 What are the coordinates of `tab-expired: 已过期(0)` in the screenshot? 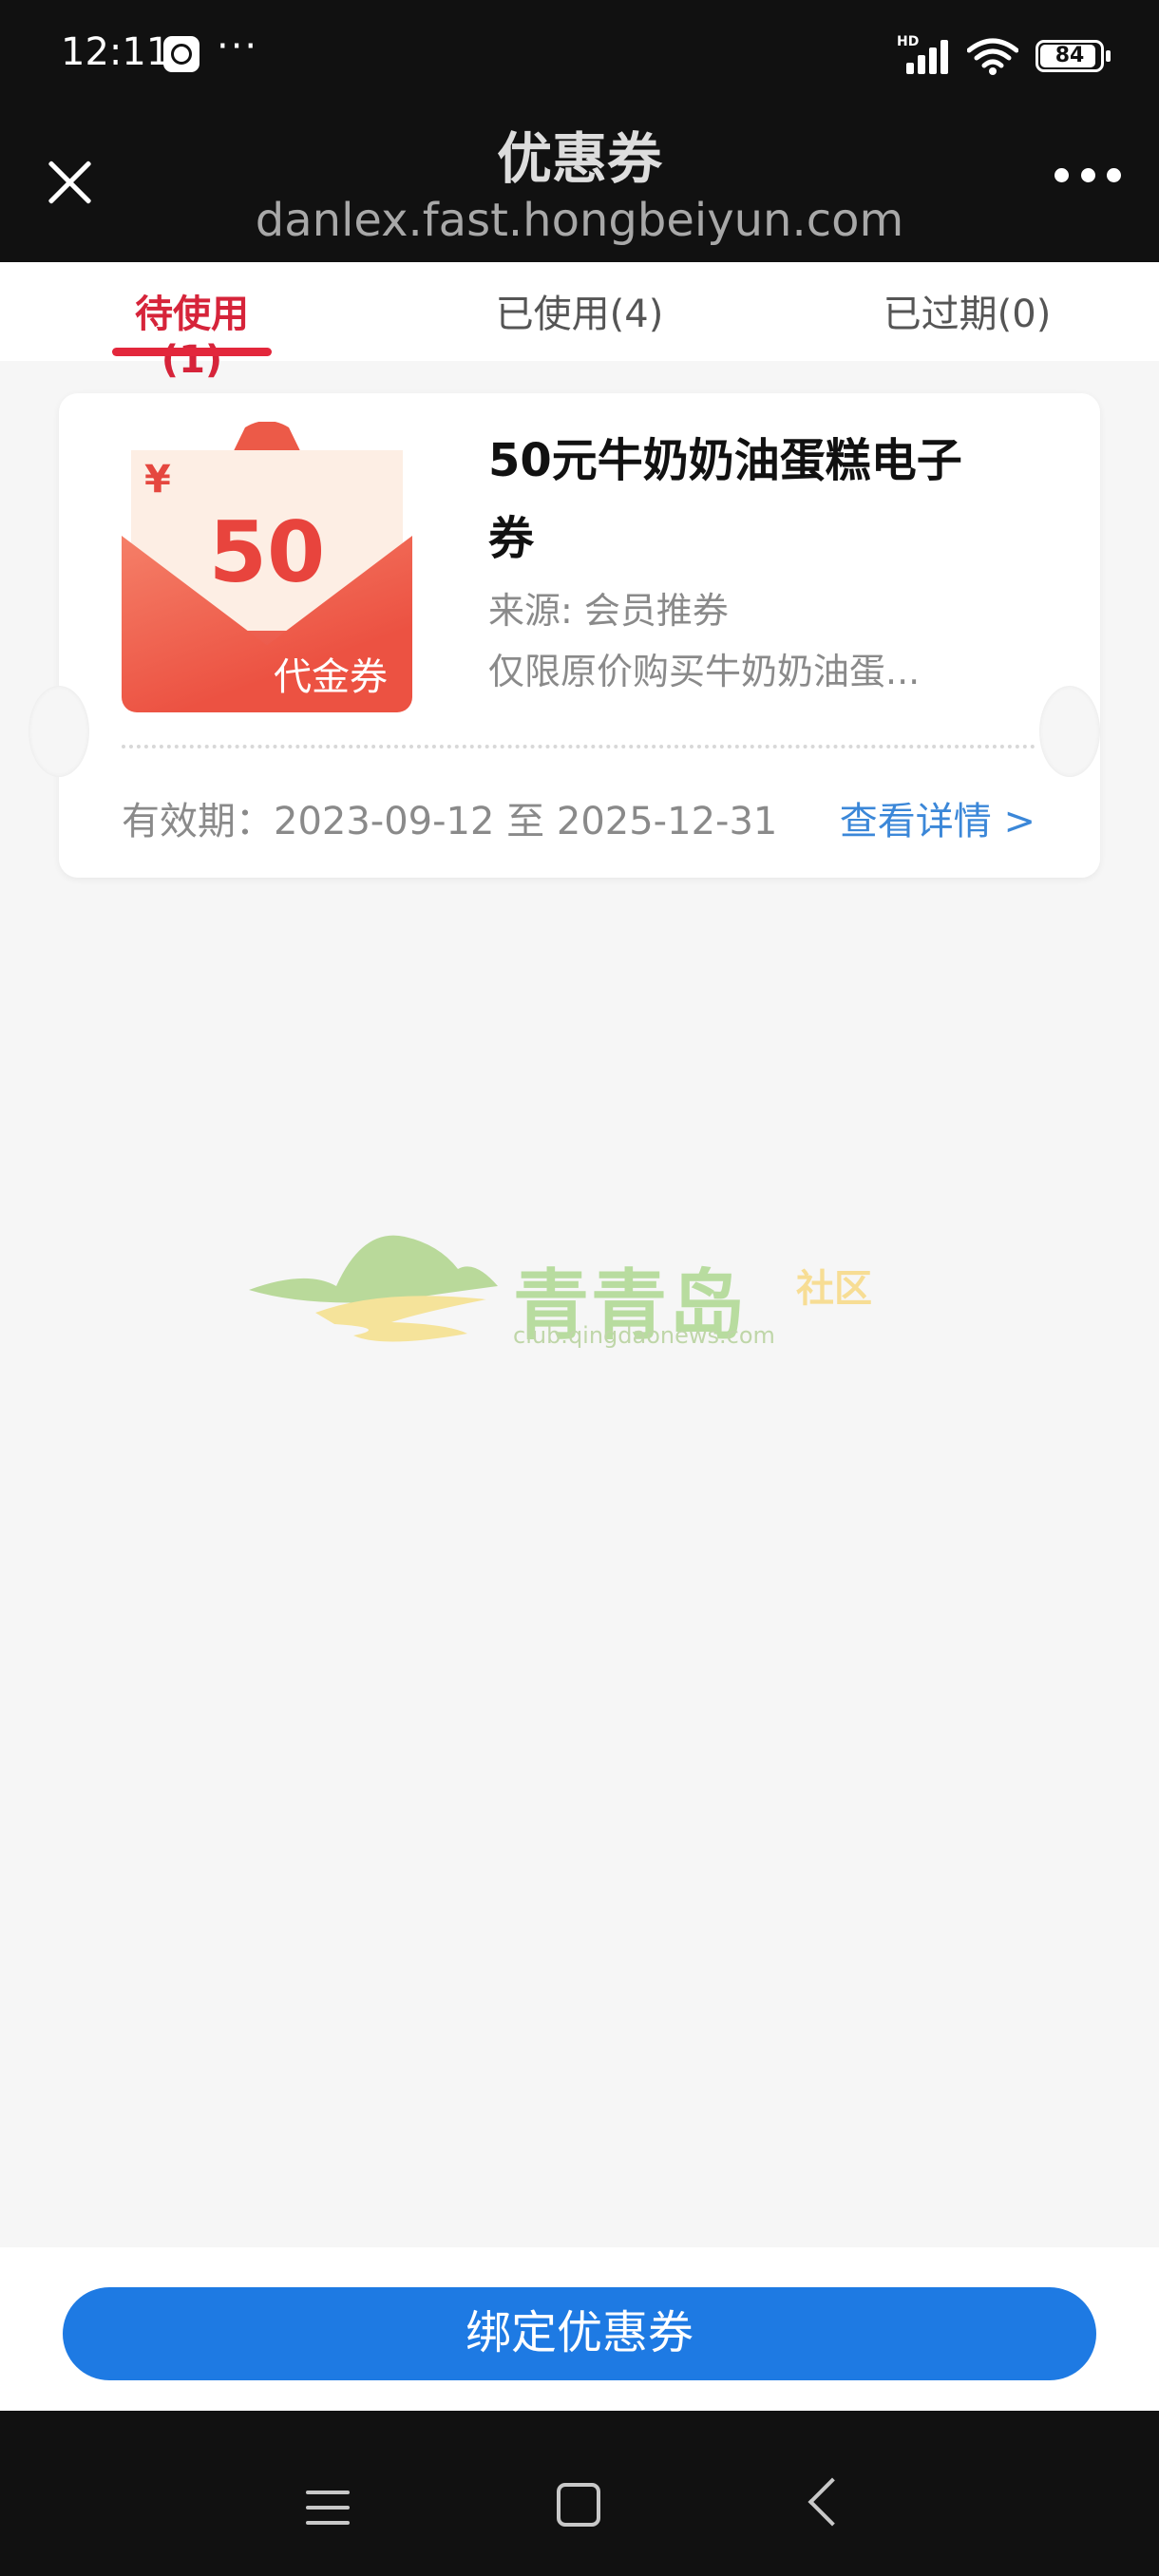 It's located at (967, 310).